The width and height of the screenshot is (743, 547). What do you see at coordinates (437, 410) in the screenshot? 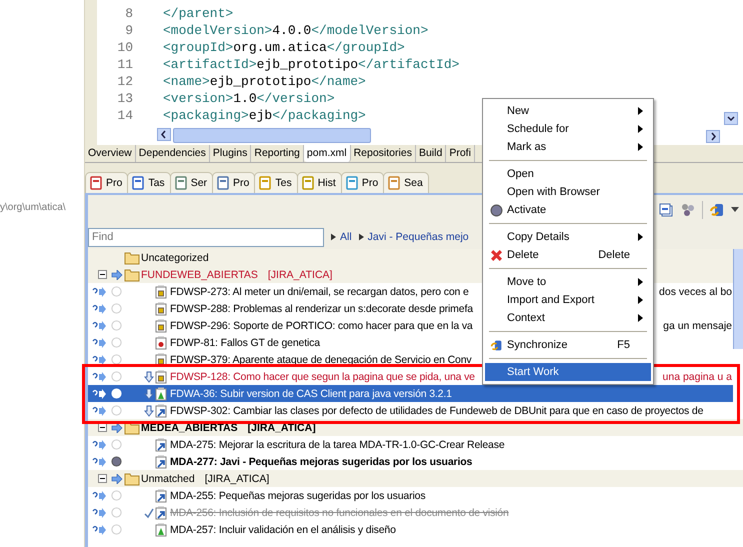
I see `task-title: FDWSP-302: Cambiar las clases por defecto de utilidades de Fundeweb de DBUnit para que en caso de proyectos de` at bounding box center [437, 410].